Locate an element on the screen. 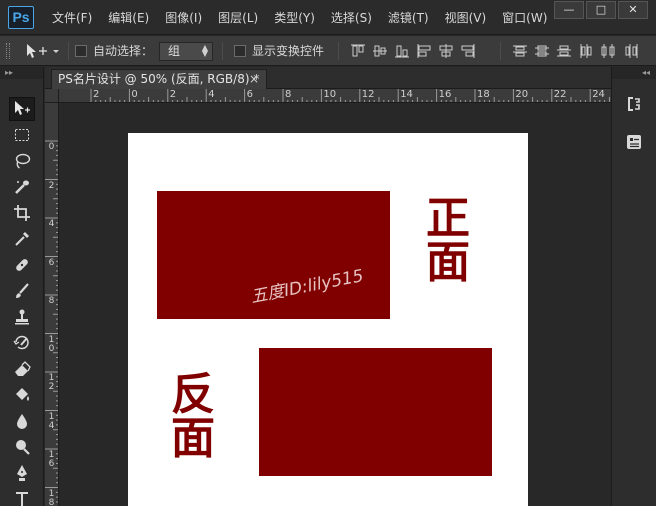 This screenshot has height=506, width=656. type-tool-button is located at coordinates (22, 496).